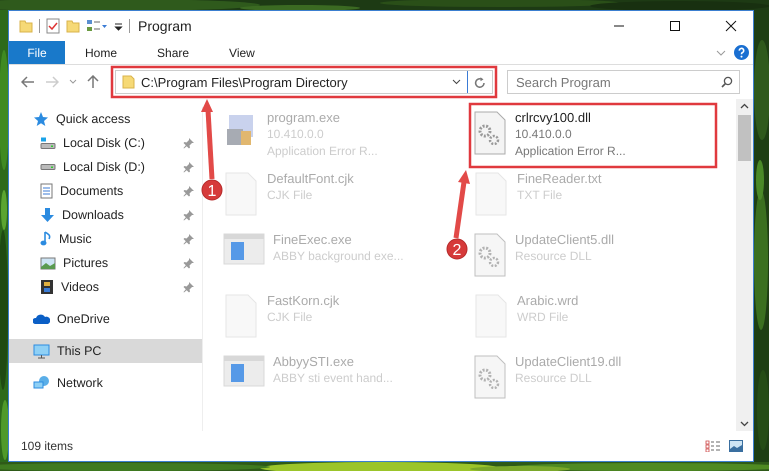  I want to click on sidebar-label: Pictures, so click(85, 263).